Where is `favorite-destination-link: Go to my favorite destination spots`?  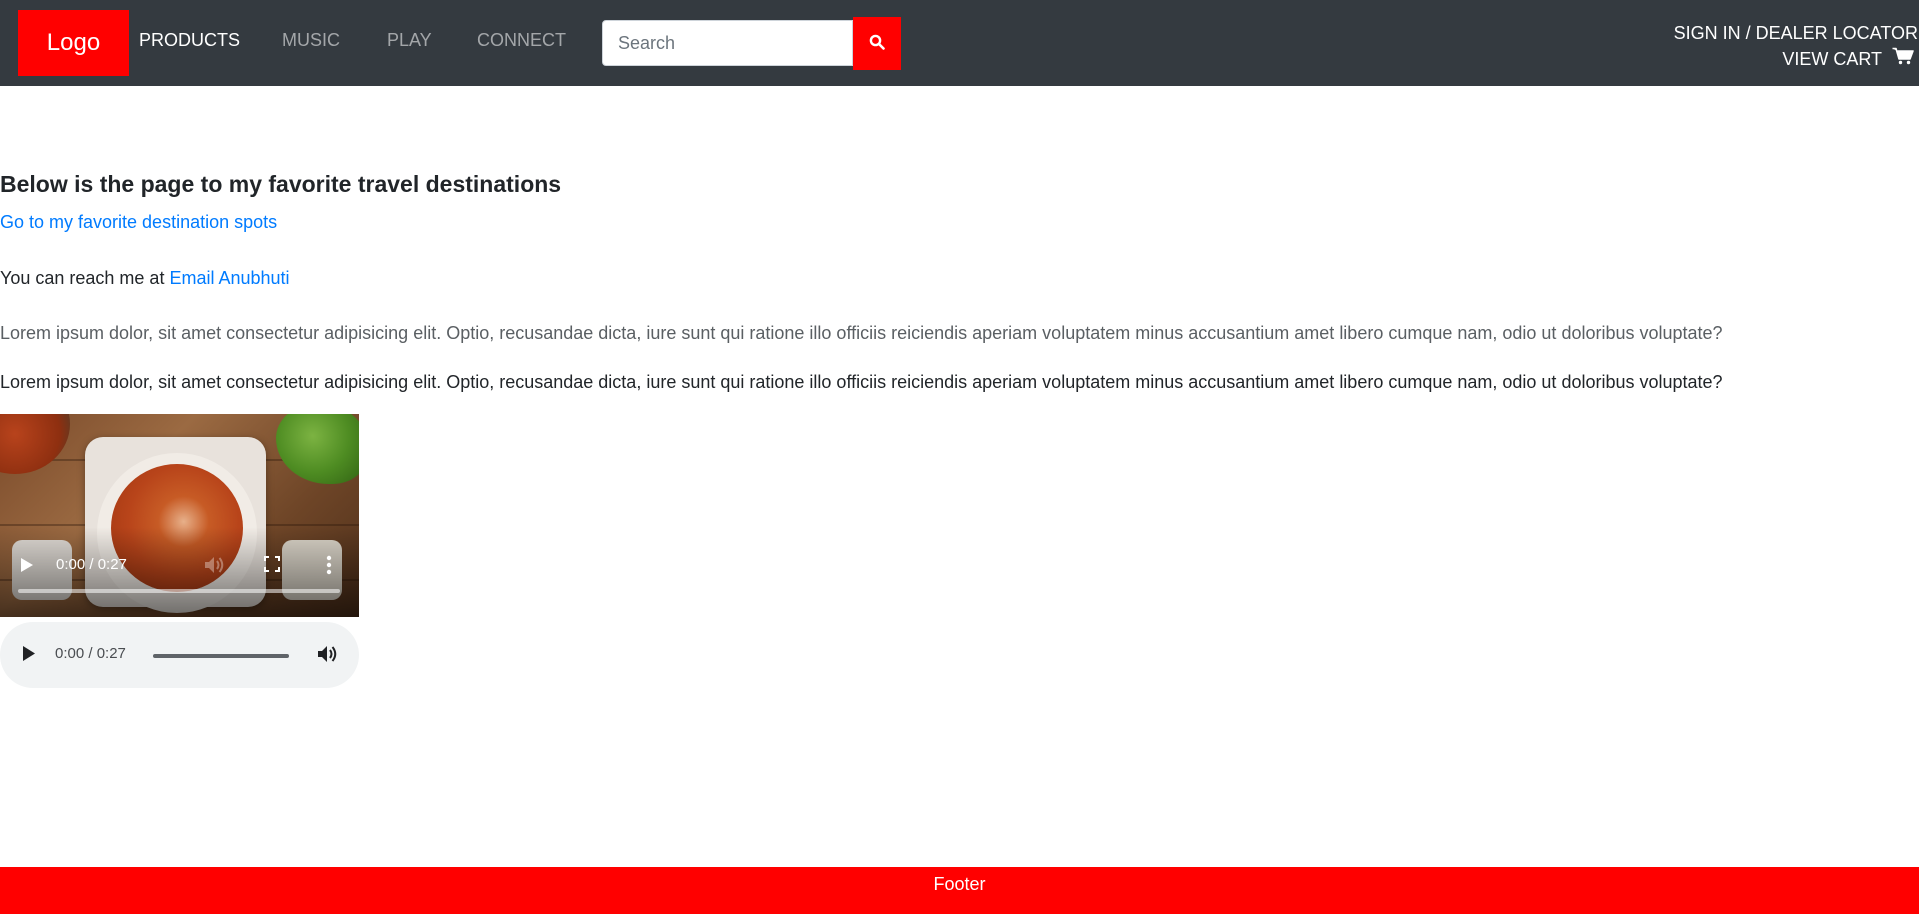
favorite-destination-link: Go to my favorite destination spots is located at coordinates (138, 222).